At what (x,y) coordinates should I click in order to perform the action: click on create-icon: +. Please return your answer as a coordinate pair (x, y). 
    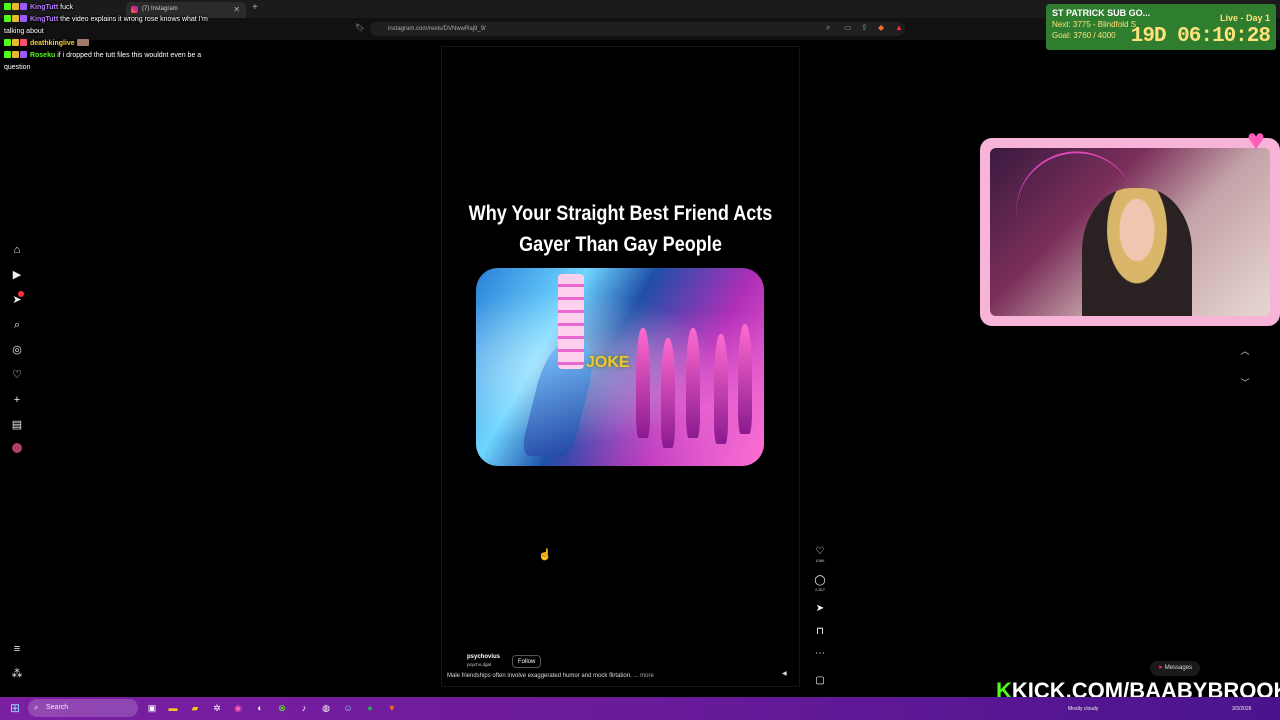
    Looking at the image, I should click on (17, 400).